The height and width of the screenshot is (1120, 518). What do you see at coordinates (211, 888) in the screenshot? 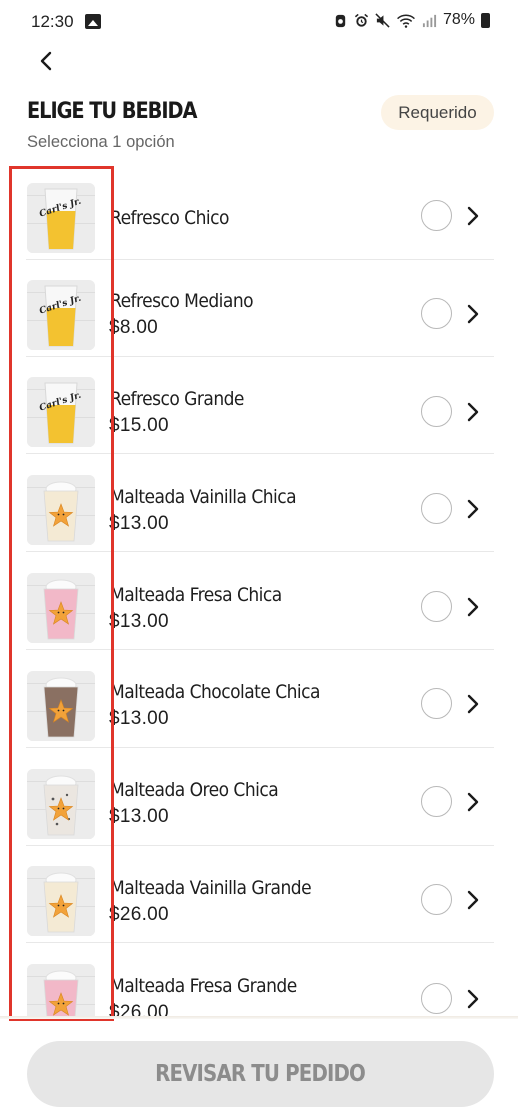
I see `option-name: Malteada Vainilla Grande` at bounding box center [211, 888].